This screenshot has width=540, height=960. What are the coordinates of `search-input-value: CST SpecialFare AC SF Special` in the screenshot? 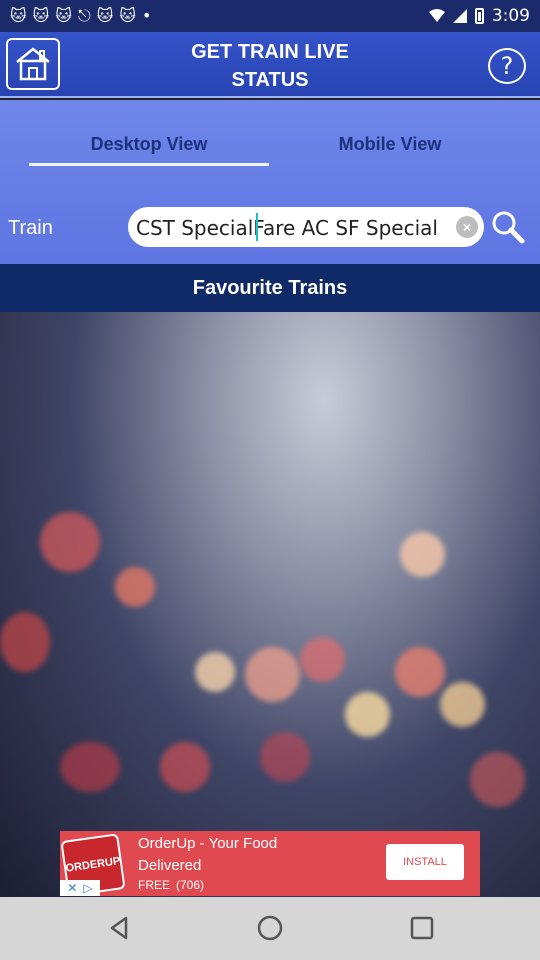 It's located at (287, 228).